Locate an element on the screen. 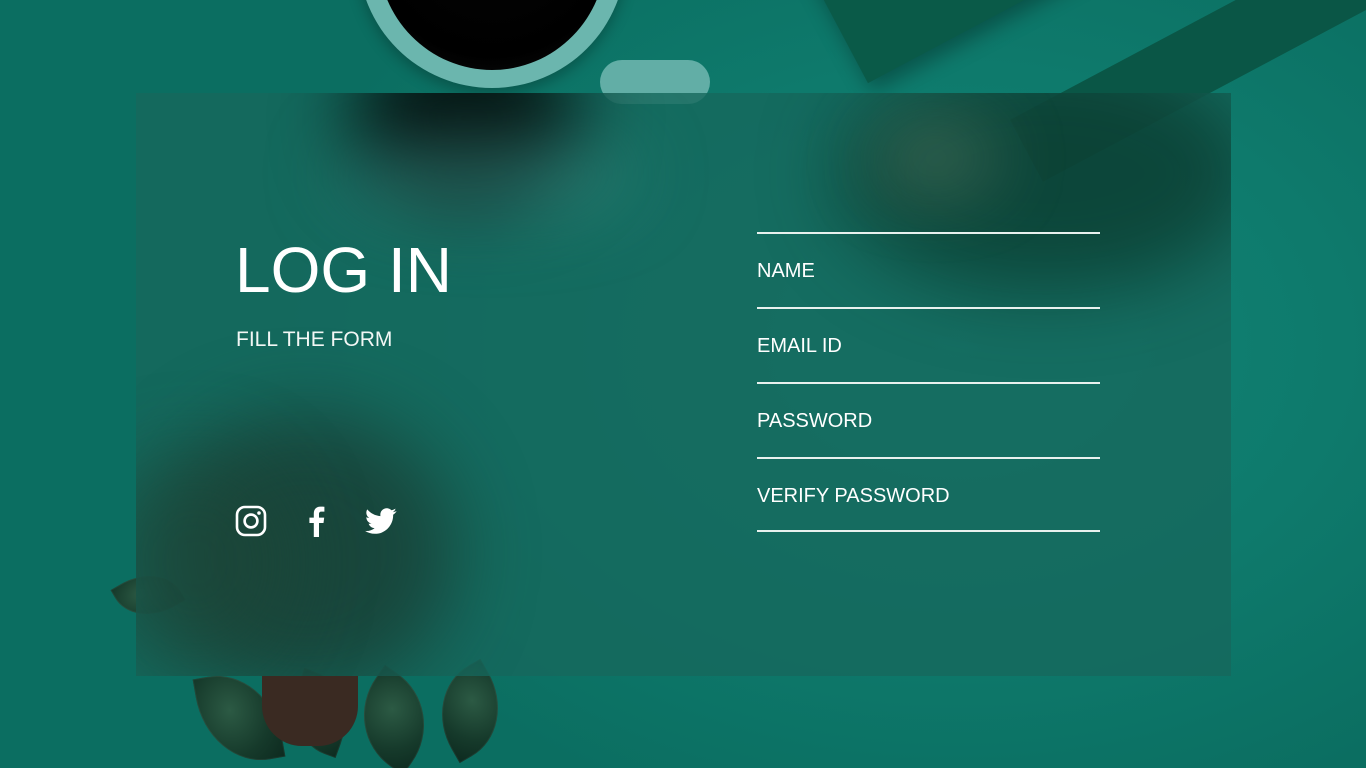 Image resolution: width=1366 pixels, height=768 pixels. login-form is located at coordinates (928, 382).